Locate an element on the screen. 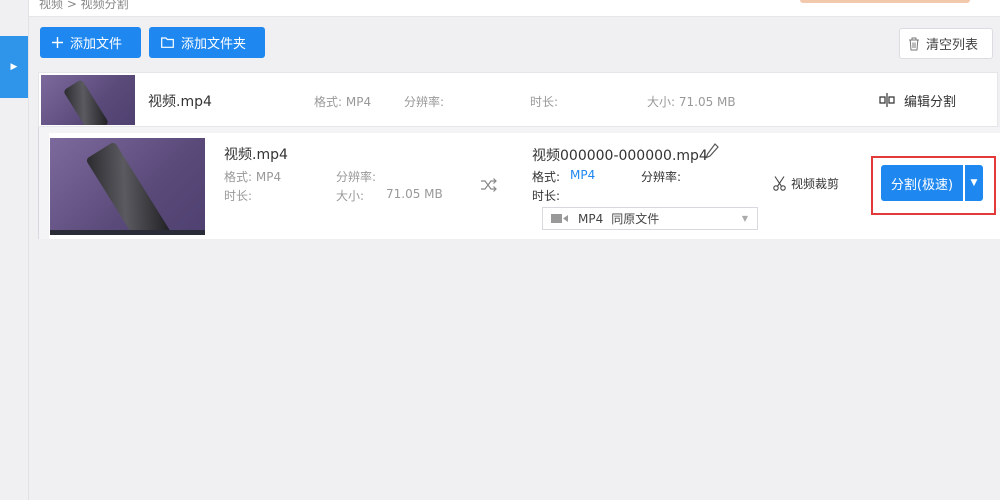 Image resolution: width=1000 pixels, height=500 pixels. folder-icon is located at coordinates (167, 42).